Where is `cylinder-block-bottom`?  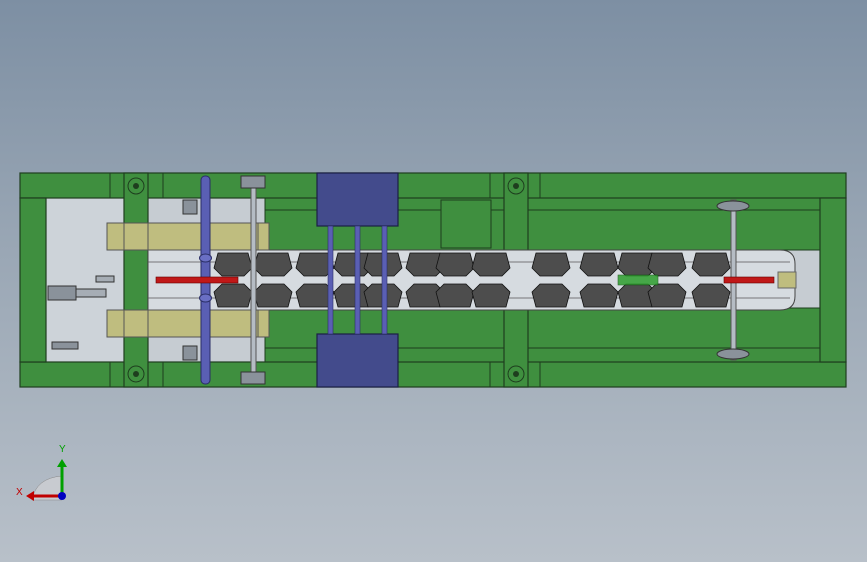
cylinder-block-bottom is located at coordinates (357, 360).